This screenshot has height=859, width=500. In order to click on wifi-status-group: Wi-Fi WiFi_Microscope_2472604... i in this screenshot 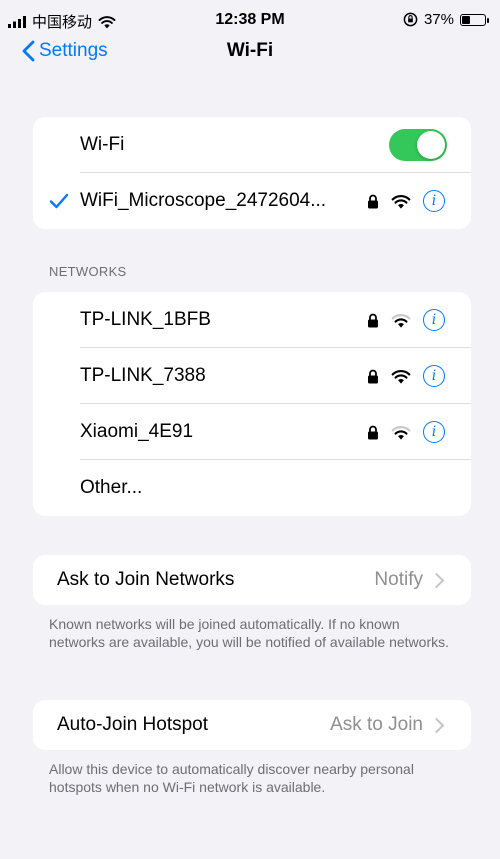, I will do `click(252, 173)`.